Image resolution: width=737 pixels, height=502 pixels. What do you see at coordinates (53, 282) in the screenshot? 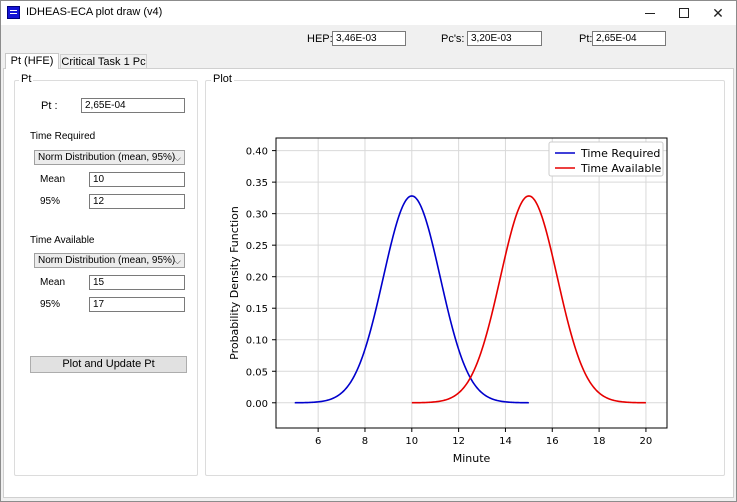
I see `time-available-mean-label: Mean` at bounding box center [53, 282].